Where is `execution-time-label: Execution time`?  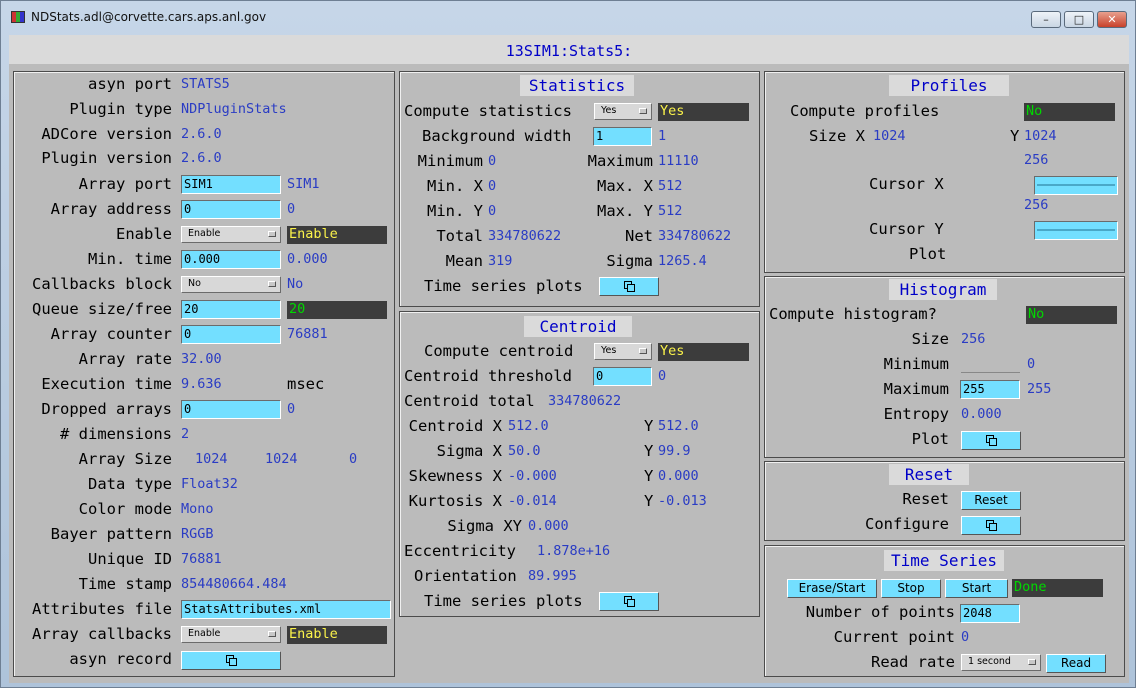 execution-time-label: Execution time is located at coordinates (106, 384).